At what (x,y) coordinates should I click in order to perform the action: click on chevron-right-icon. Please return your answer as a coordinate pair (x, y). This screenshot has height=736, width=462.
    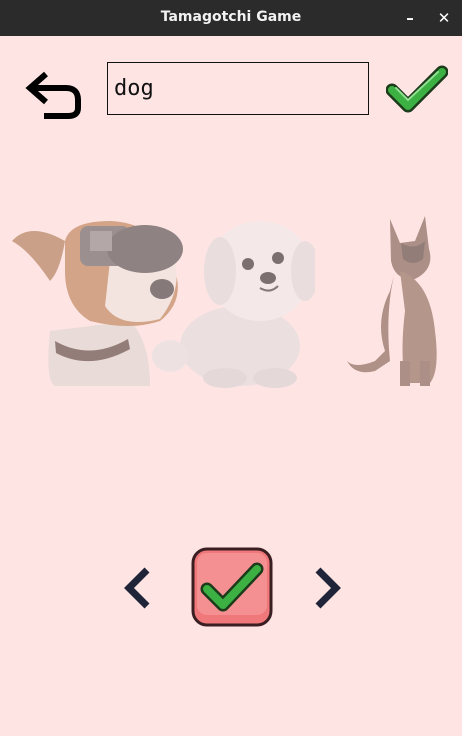
    Looking at the image, I should click on (327, 588).